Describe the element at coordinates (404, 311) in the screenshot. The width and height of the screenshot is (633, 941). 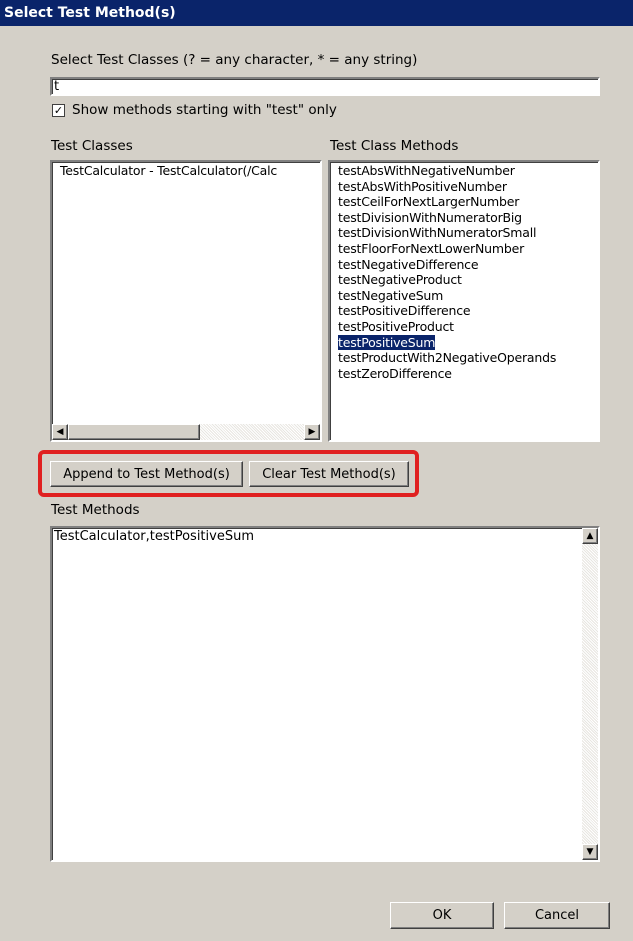
I see `test-method-item-label: testPositiveDifference` at that location.